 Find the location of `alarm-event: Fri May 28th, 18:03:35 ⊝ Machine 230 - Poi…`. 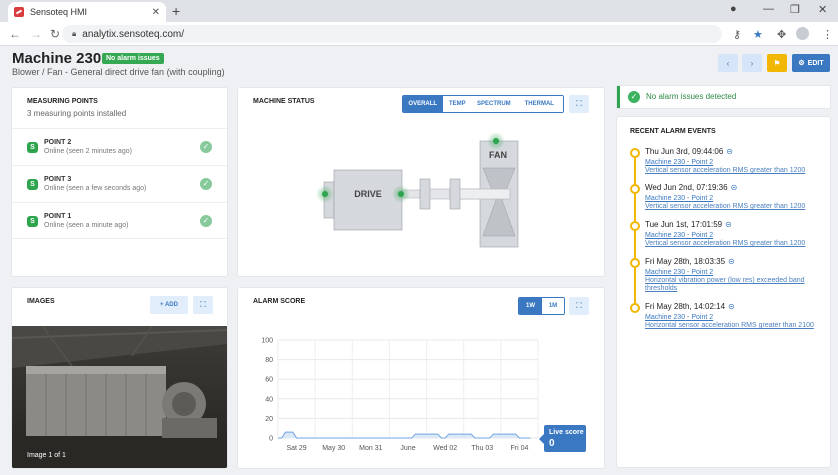

alarm-event: Fri May 28th, 18:03:35 ⊝ Machine 230 - Poi… is located at coordinates (725, 275).